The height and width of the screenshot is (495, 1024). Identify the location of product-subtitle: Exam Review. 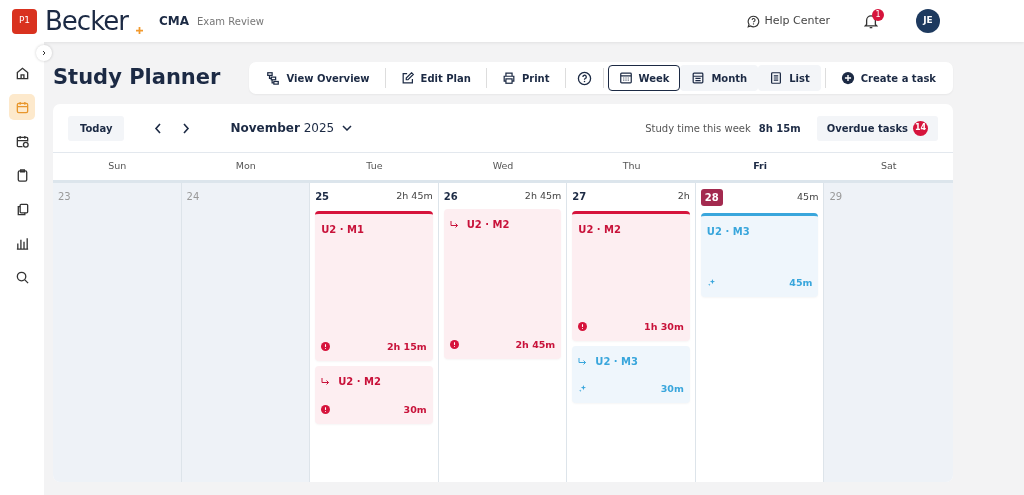
(230, 21).